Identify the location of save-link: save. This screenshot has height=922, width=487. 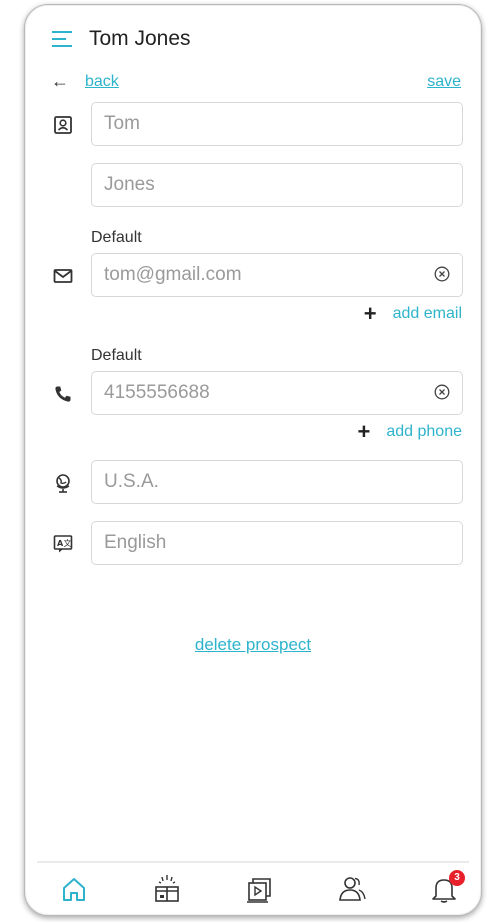
(444, 82).